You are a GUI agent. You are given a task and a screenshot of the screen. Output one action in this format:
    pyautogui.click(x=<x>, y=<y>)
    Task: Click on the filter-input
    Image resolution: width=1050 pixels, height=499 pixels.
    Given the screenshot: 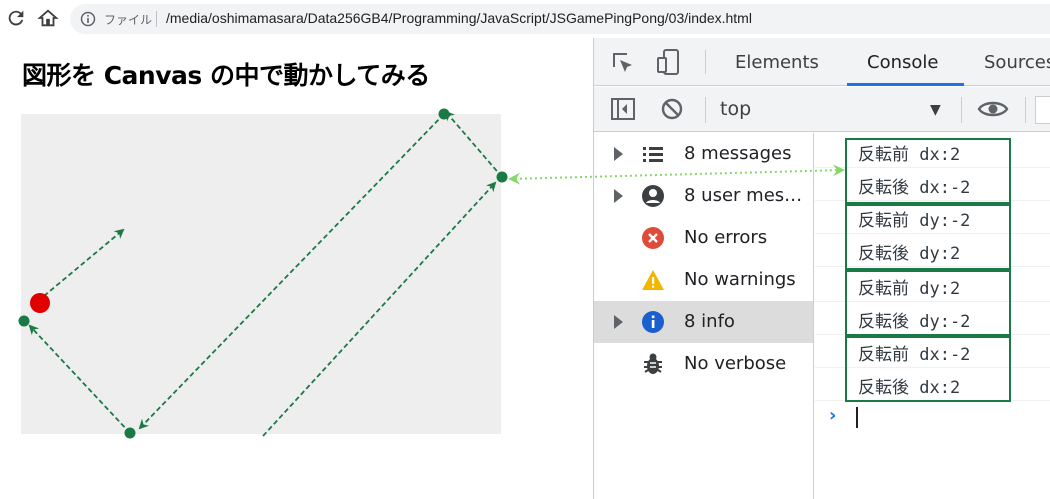 What is the action you would take?
    pyautogui.click(x=1042, y=110)
    